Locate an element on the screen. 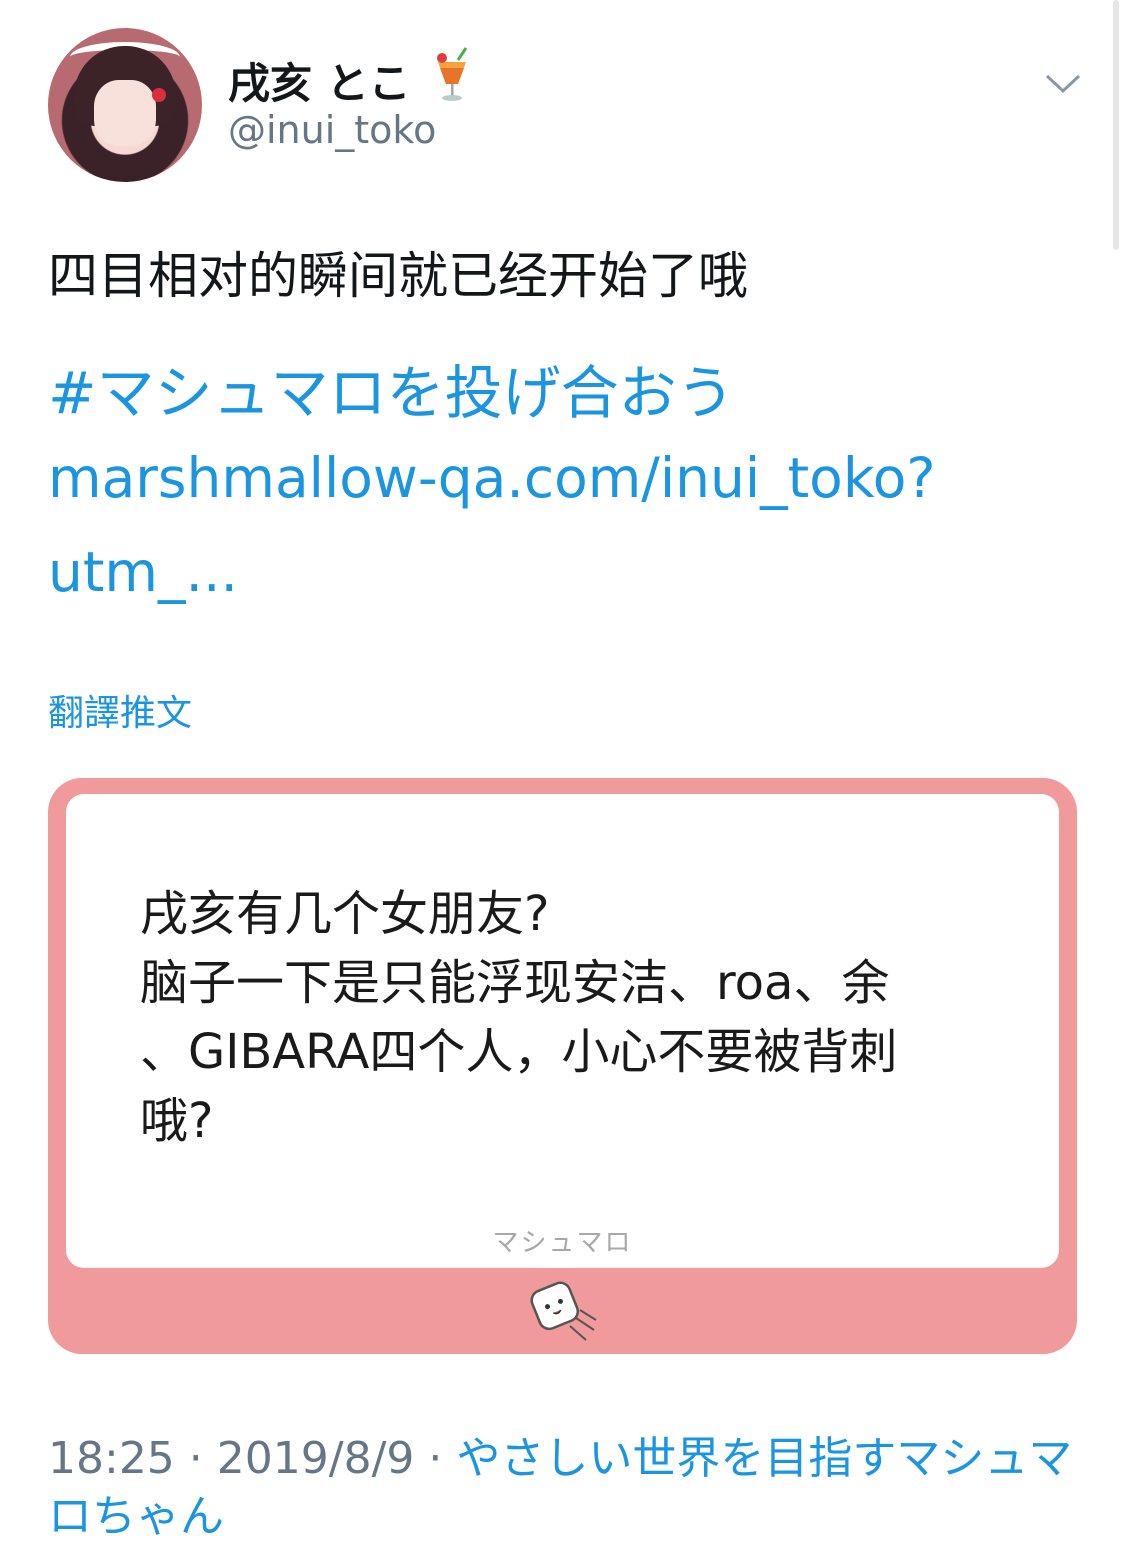 The width and height of the screenshot is (1125, 1568). hashtag-link: #マシュマロを投げ合おう is located at coordinates (391, 388).